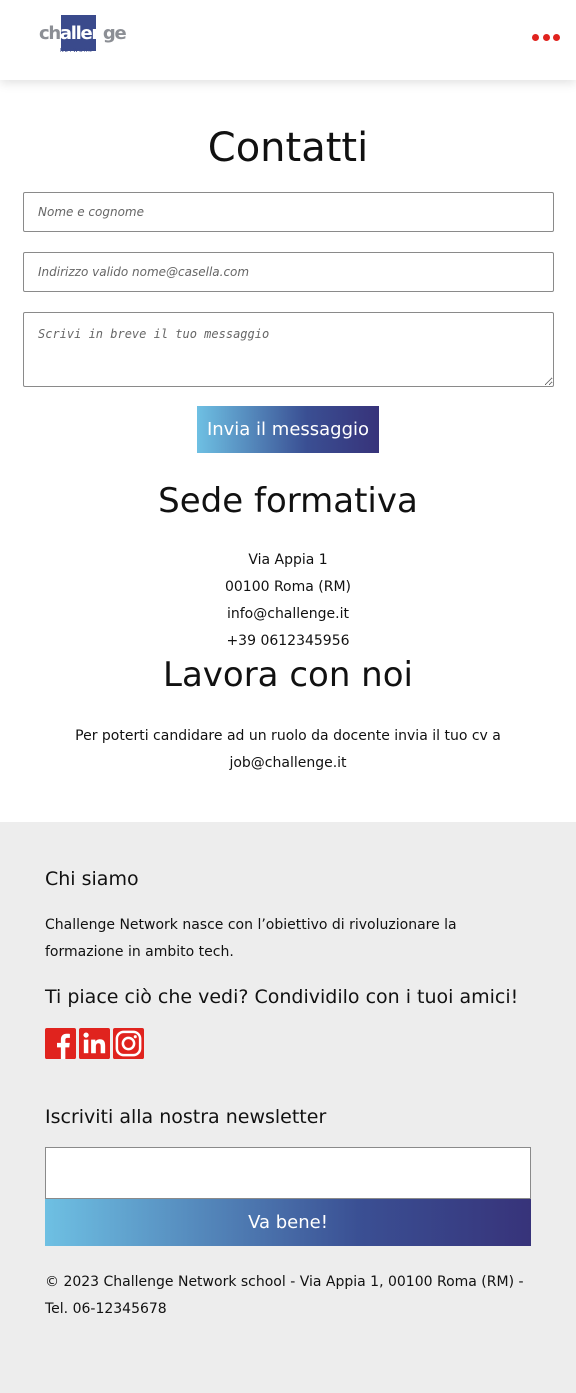 Image resolution: width=576 pixels, height=1393 pixels. What do you see at coordinates (92, 879) in the screenshot?
I see `about-title: Chi siamo` at bounding box center [92, 879].